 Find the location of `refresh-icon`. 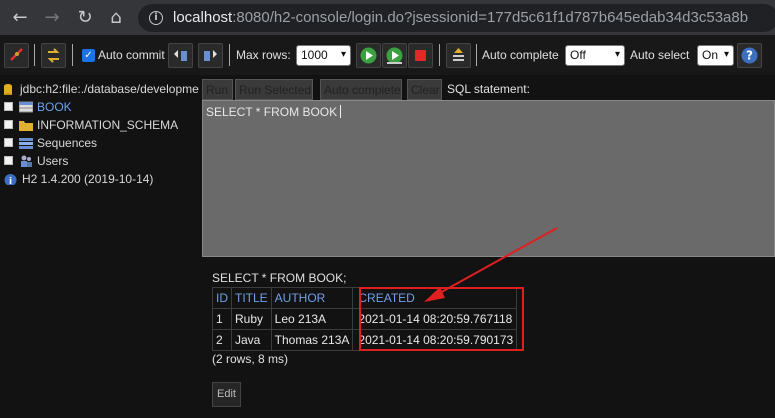

refresh-icon is located at coordinates (53, 55).